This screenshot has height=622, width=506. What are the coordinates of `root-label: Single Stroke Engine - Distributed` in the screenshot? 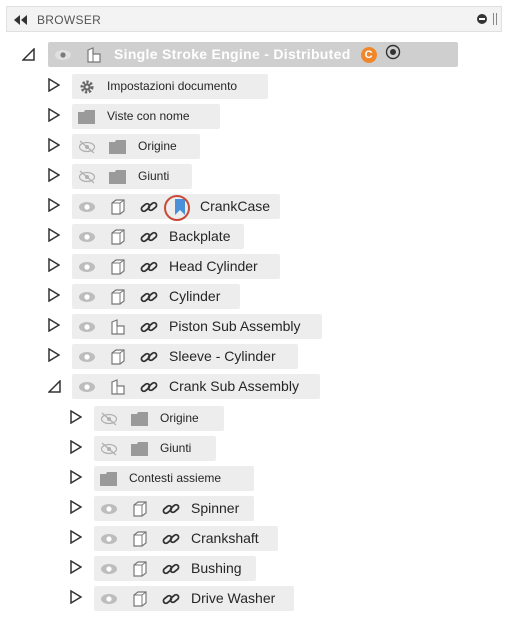 It's located at (232, 54).